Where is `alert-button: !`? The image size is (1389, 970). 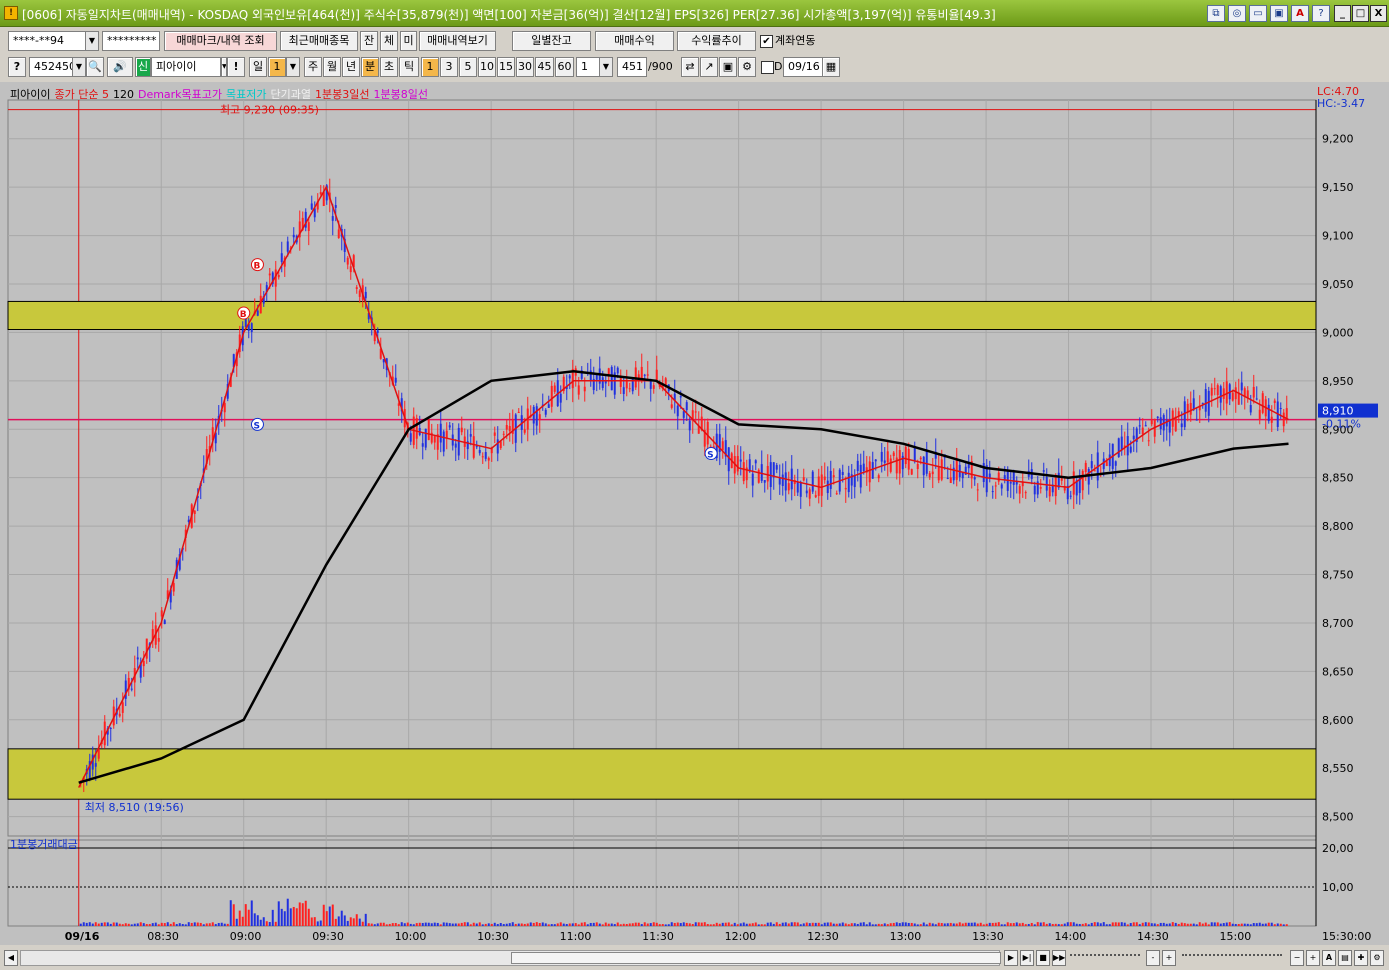
alert-button: ! is located at coordinates (236, 67).